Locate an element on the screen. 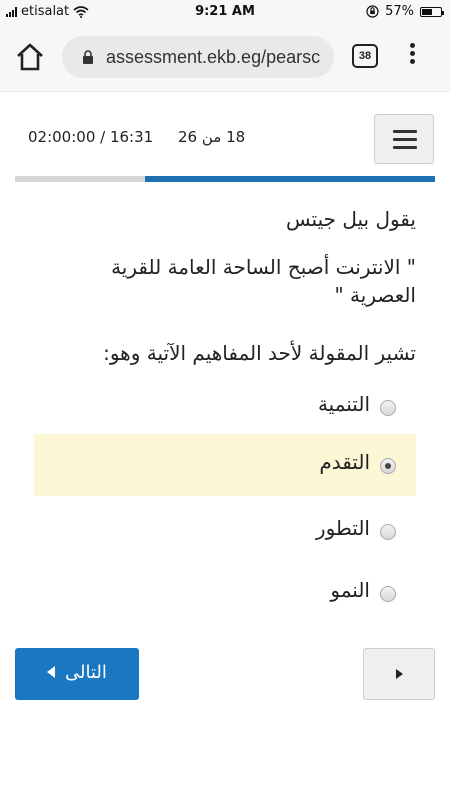 This screenshot has width=450, height=800. question-quote-line1: " الانترنت أصبح الساحة العامة للقرية is located at coordinates (263, 267).